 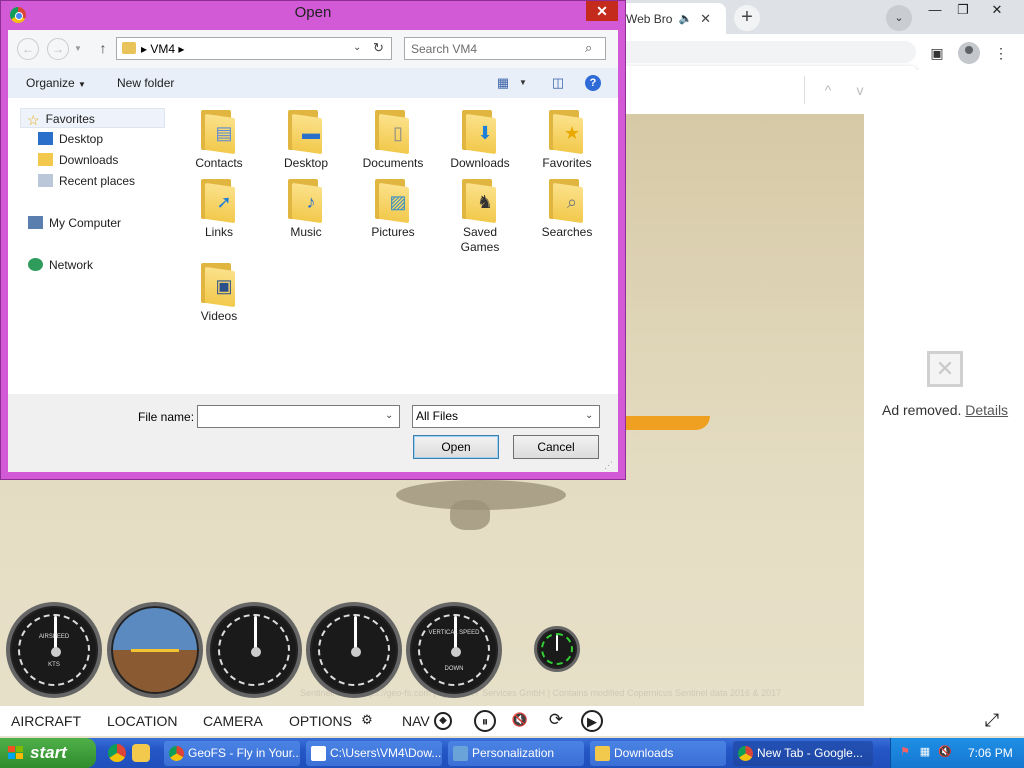 I want to click on taskbar-item-downloads: Downloads, so click(x=658, y=753).